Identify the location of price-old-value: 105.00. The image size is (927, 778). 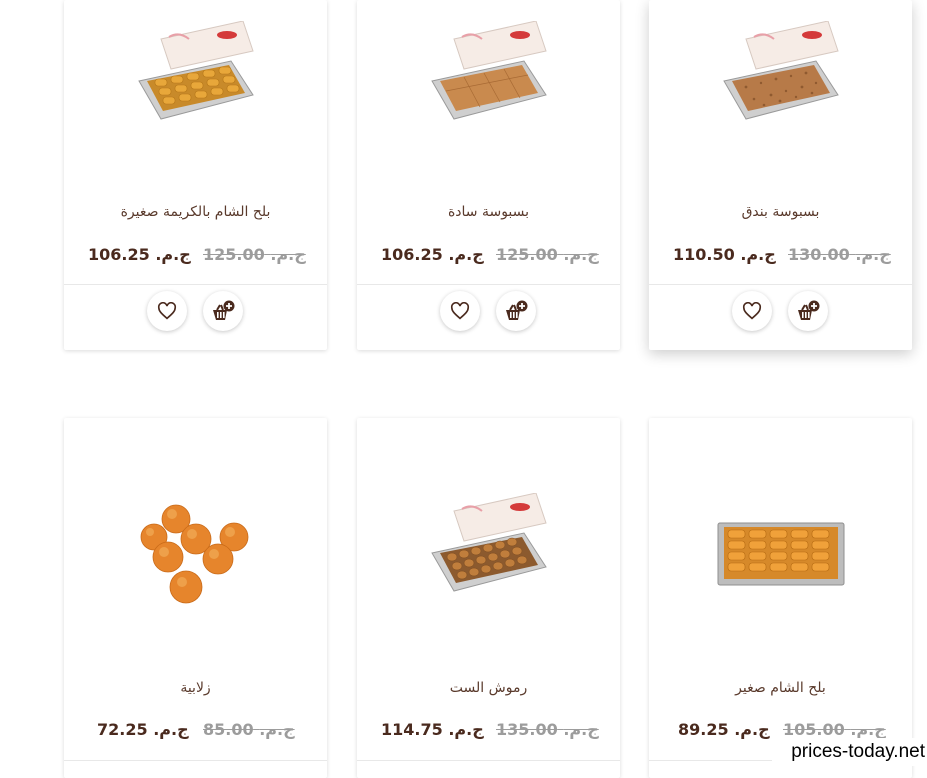
(814, 729).